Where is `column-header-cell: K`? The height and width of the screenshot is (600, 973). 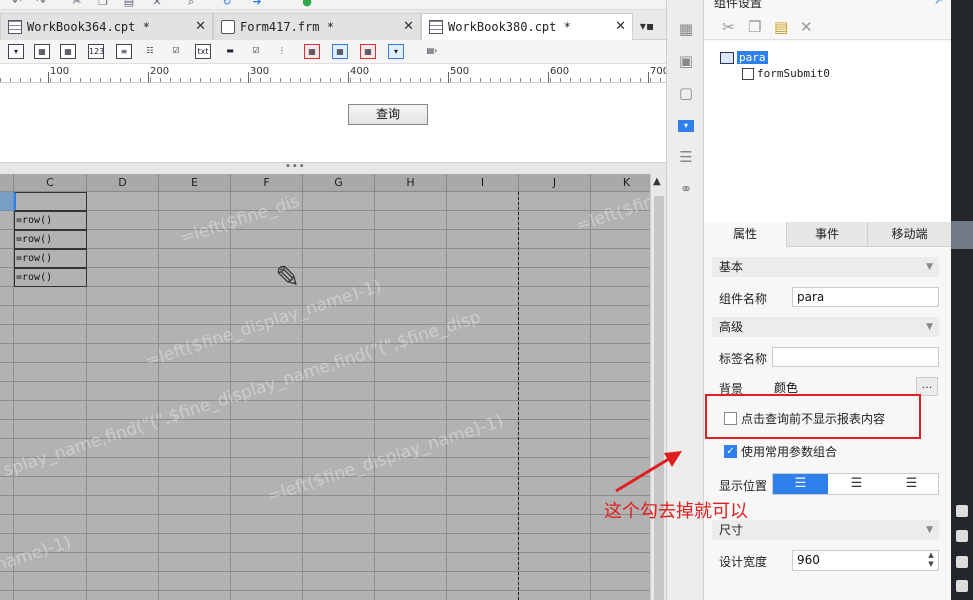 column-header-cell: K is located at coordinates (620, 183).